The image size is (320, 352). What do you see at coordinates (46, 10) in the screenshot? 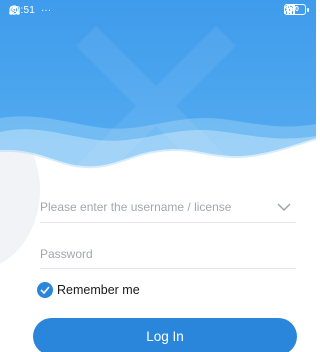
I see `more-dots-icon: ···` at bounding box center [46, 10].